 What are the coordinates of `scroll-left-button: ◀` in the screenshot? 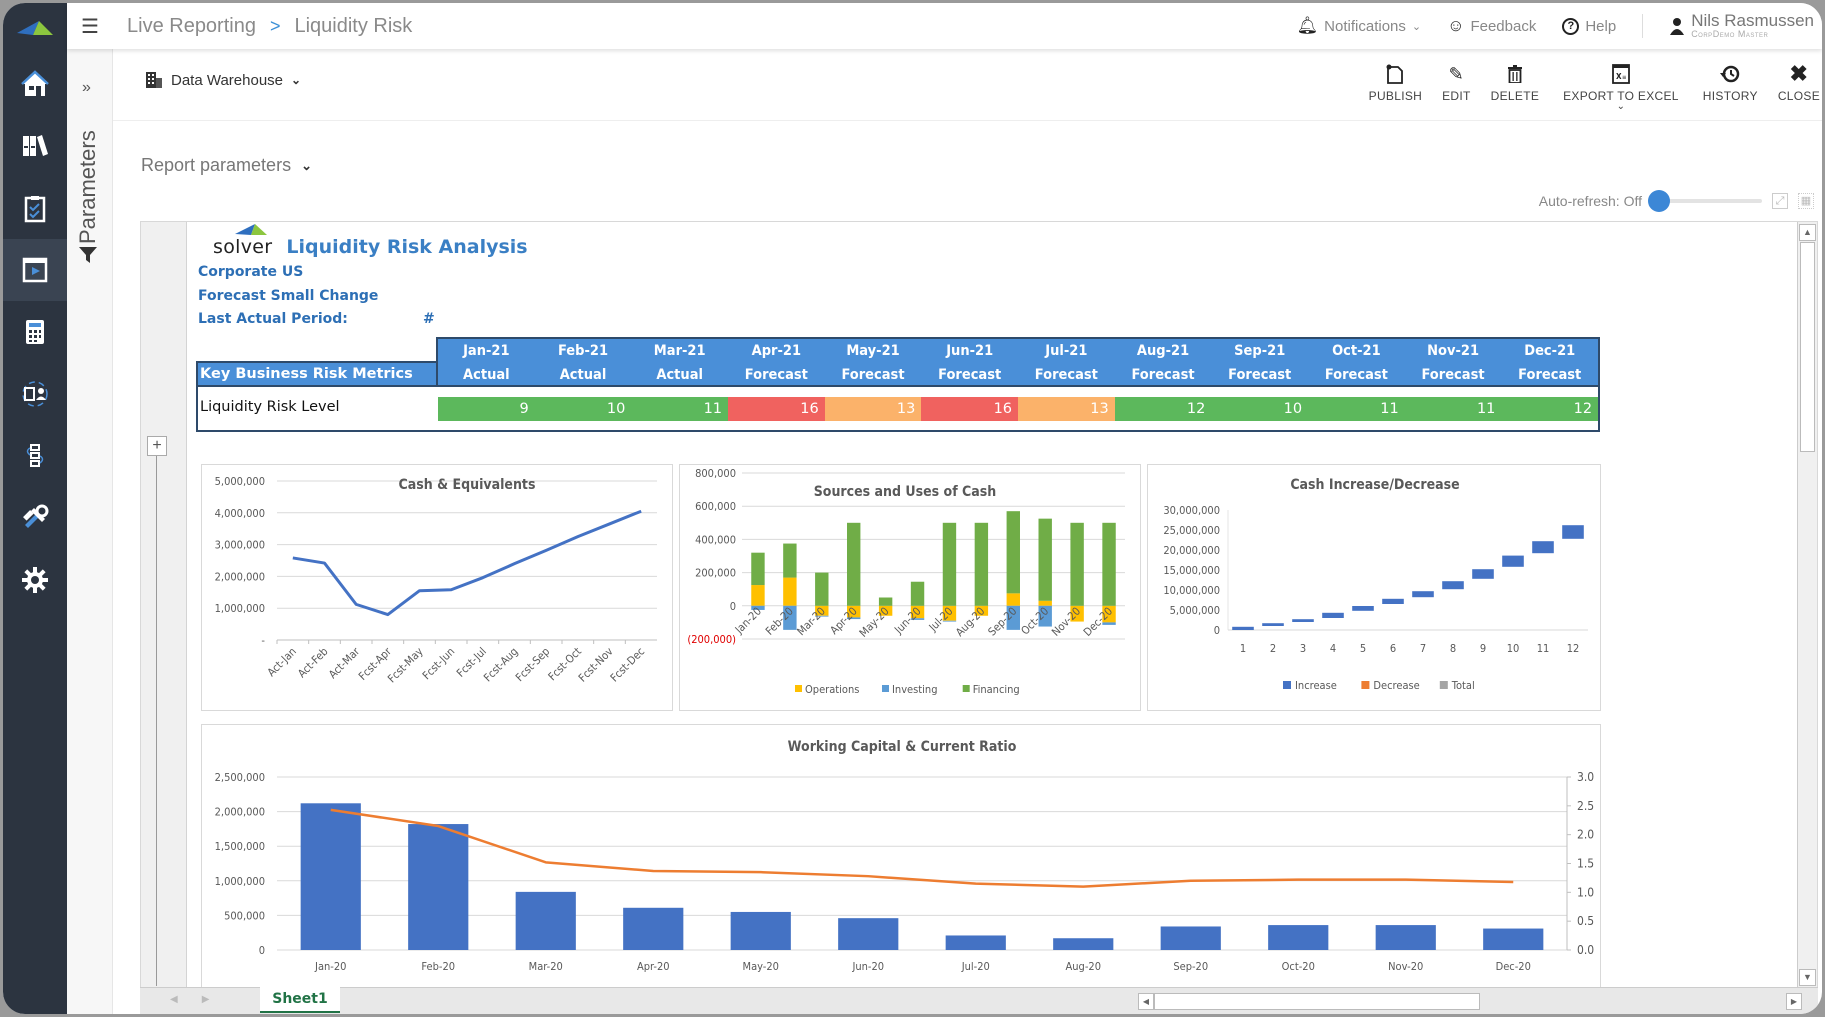 It's located at (1146, 1001).